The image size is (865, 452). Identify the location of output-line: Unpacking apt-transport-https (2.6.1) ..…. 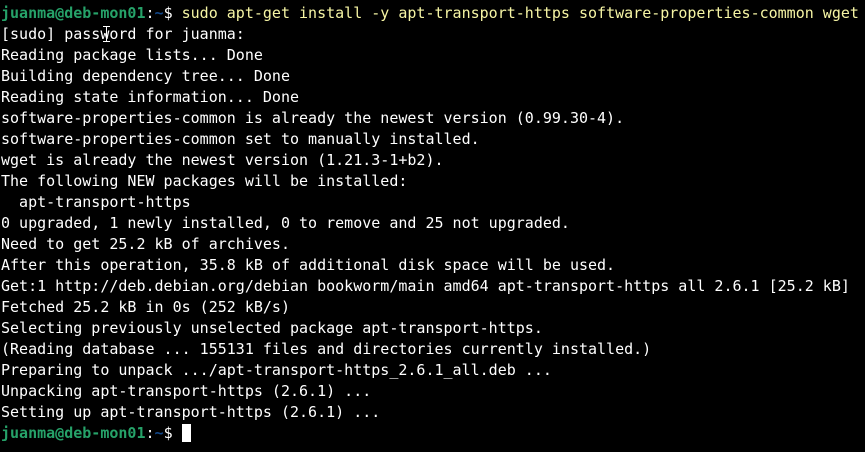
(186, 391).